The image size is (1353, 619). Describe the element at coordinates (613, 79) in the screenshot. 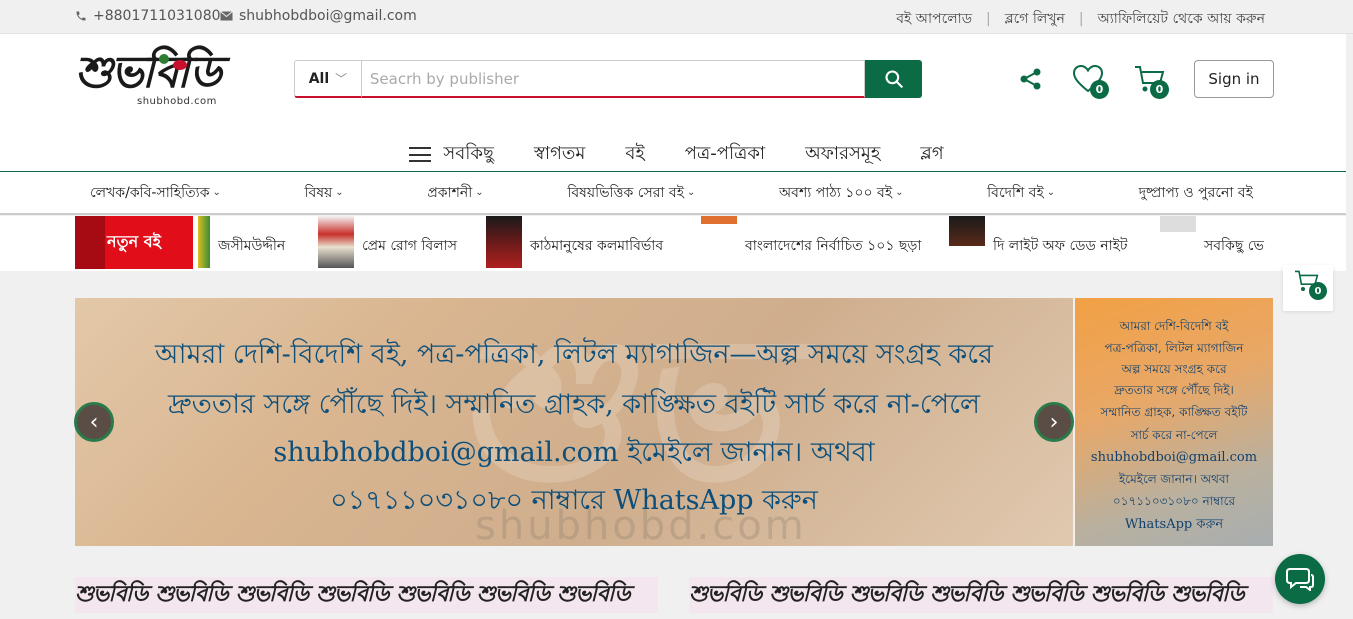

I see `search-input` at that location.